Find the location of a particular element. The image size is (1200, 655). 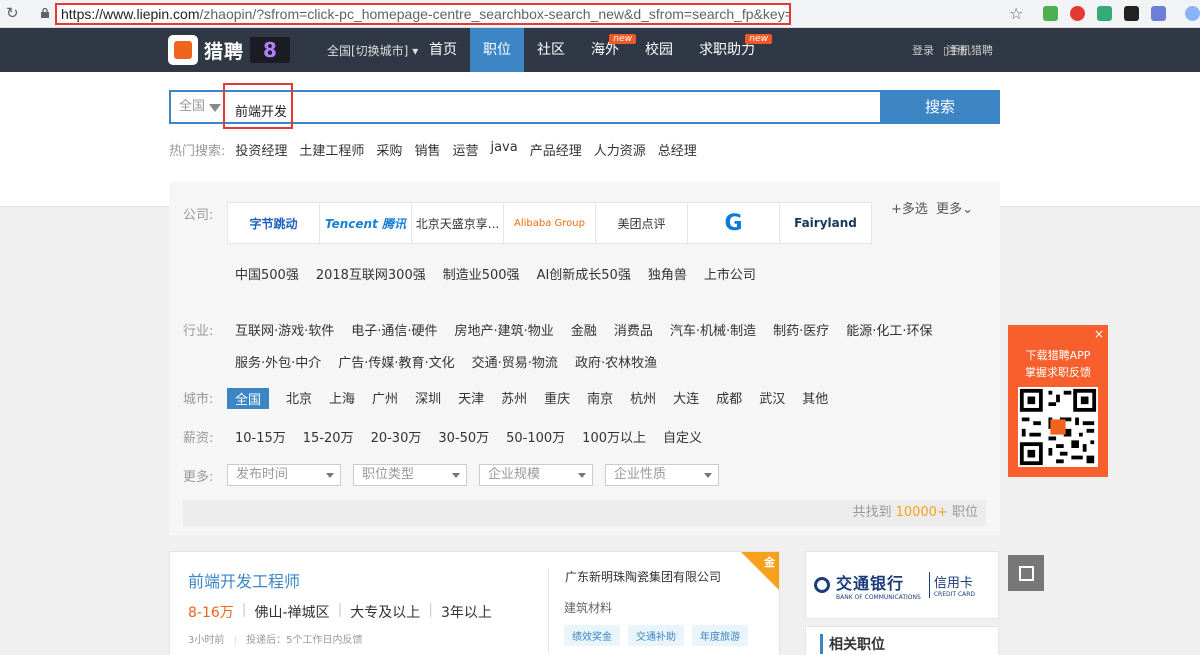

job-type-select: 职位类型 is located at coordinates (410, 475).